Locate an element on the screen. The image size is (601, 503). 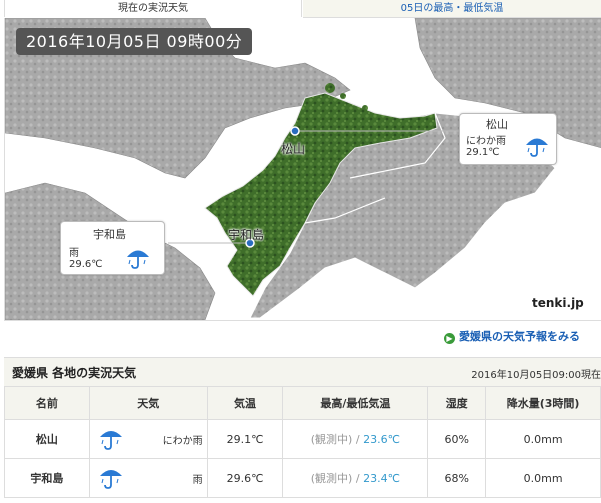
forecast-link: ▶ 愛媛県の天気予報をみる is located at coordinates (512, 336).